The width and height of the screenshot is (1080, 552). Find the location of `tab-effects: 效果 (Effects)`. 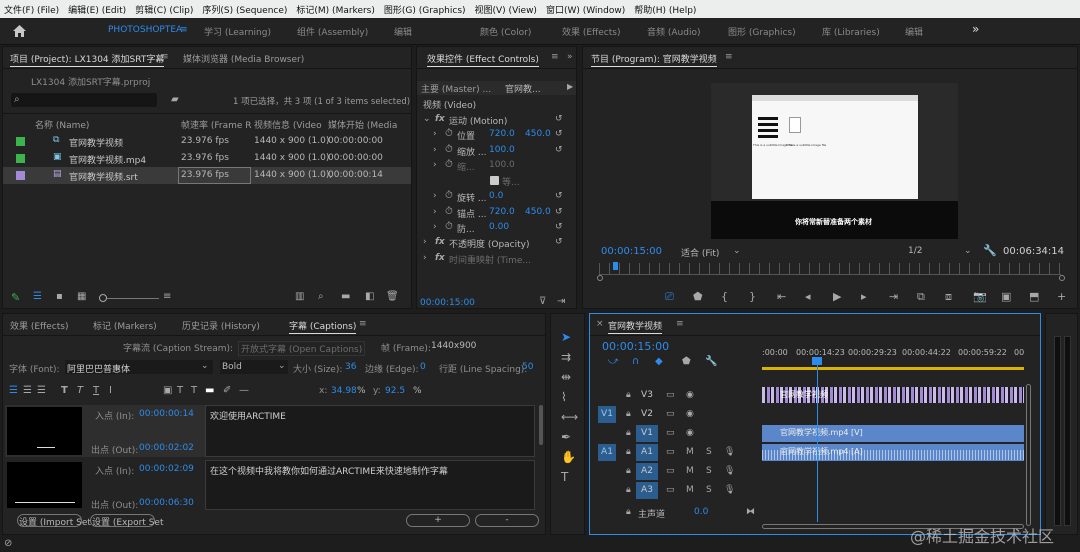

tab-effects: 效果 (Effects) is located at coordinates (39, 325).